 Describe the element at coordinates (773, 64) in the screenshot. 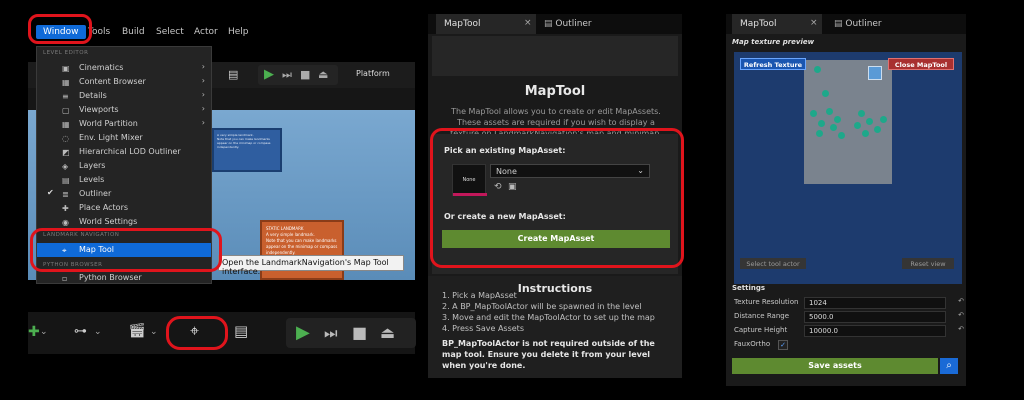

I see `refresh-texture-button: Refresh Texture` at that location.